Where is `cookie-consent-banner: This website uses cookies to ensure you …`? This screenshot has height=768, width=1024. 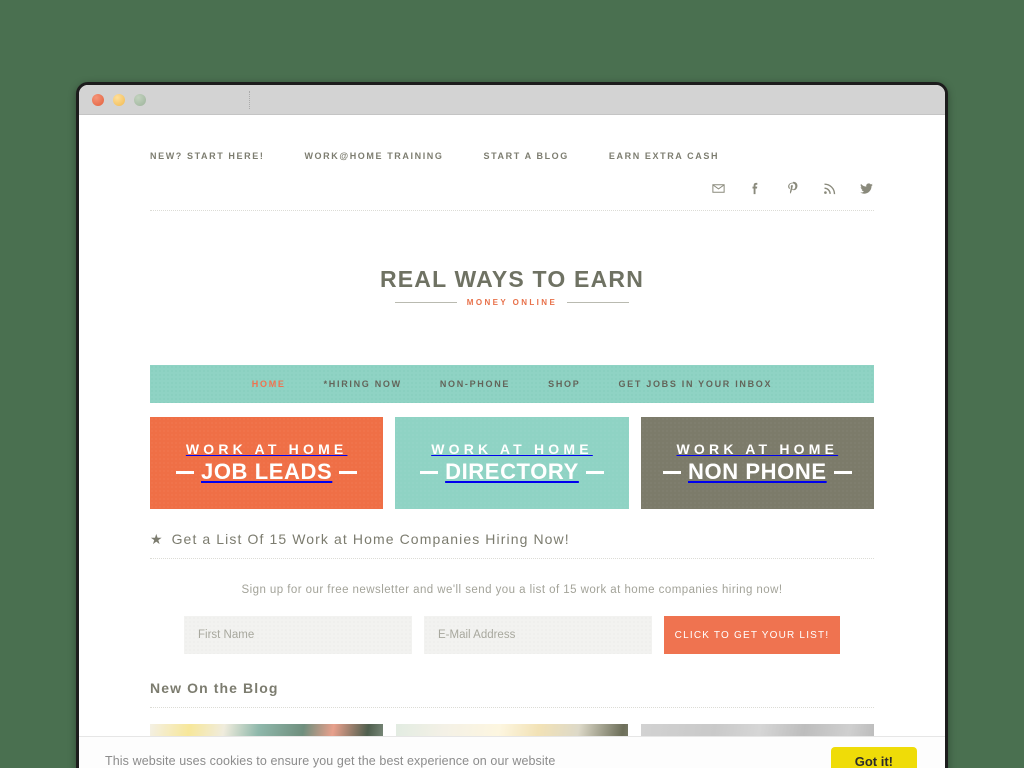 cookie-consent-banner: This website uses cookies to ensure you … is located at coordinates (512, 752).